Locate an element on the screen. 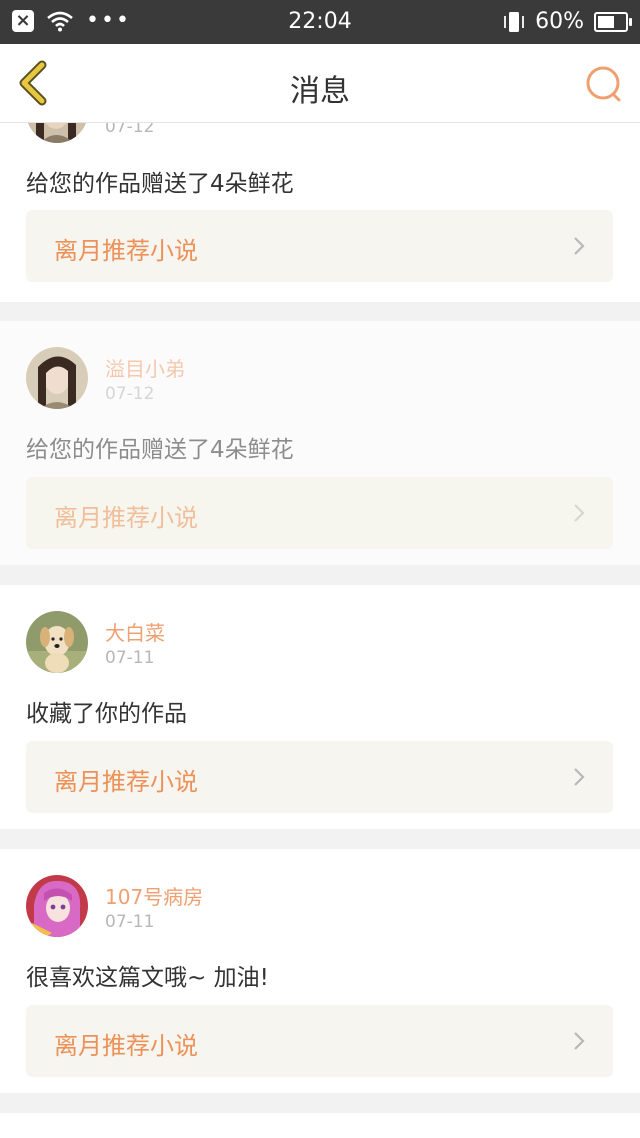  nav-bar: 消息 is located at coordinates (320, 83).